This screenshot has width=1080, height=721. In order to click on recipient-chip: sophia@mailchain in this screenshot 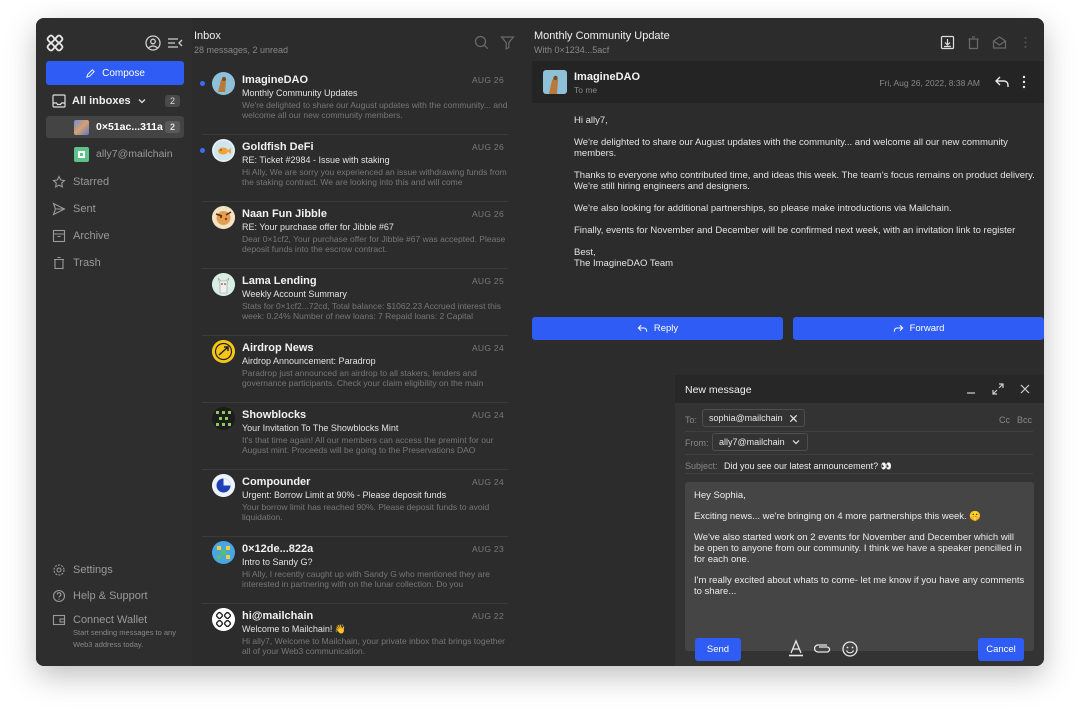, I will do `click(753, 418)`.